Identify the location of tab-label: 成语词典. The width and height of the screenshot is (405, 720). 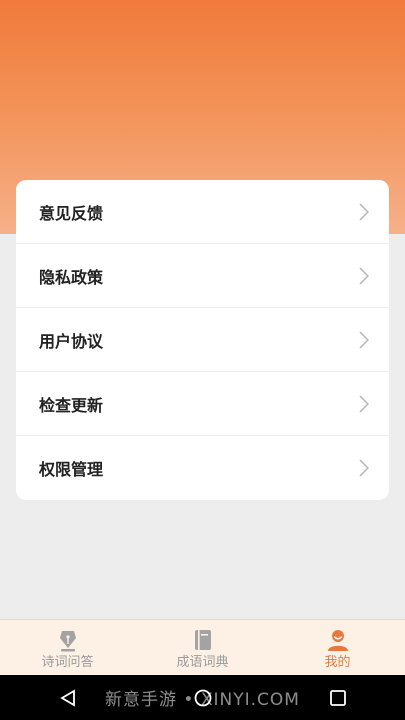
(202, 662).